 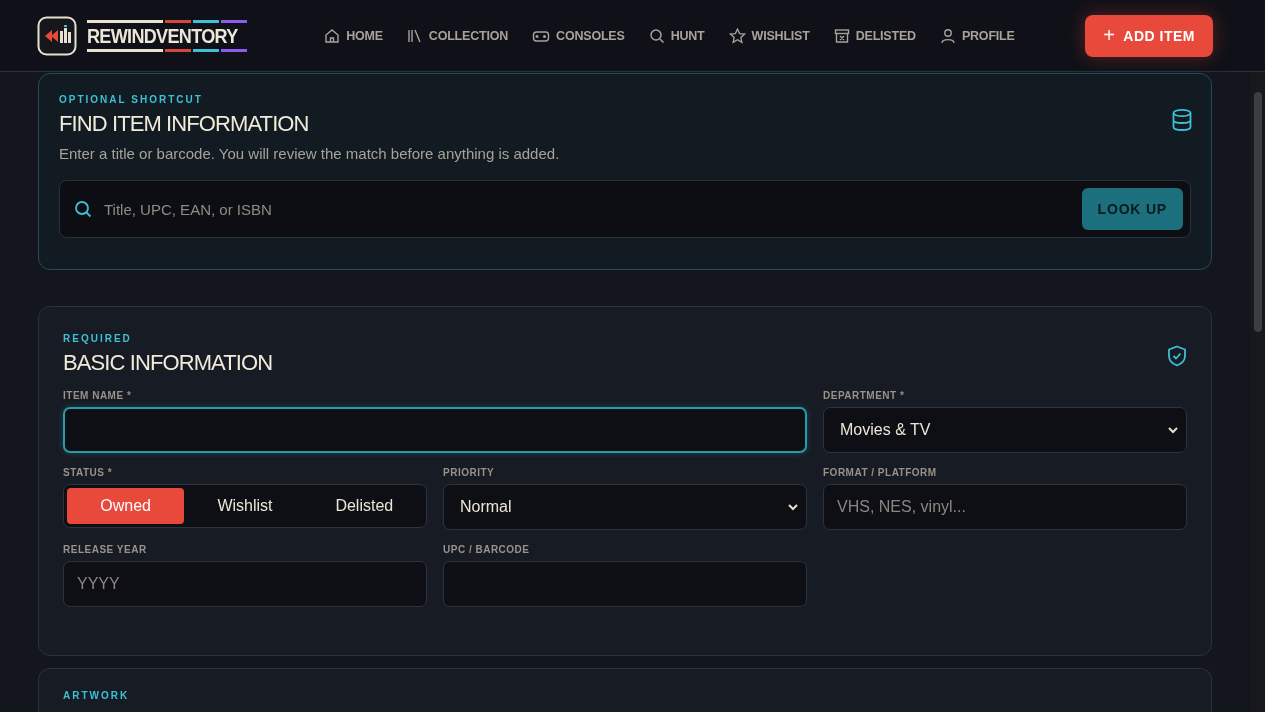 What do you see at coordinates (625, 507) in the screenshot?
I see `dropdown-select: Normal` at bounding box center [625, 507].